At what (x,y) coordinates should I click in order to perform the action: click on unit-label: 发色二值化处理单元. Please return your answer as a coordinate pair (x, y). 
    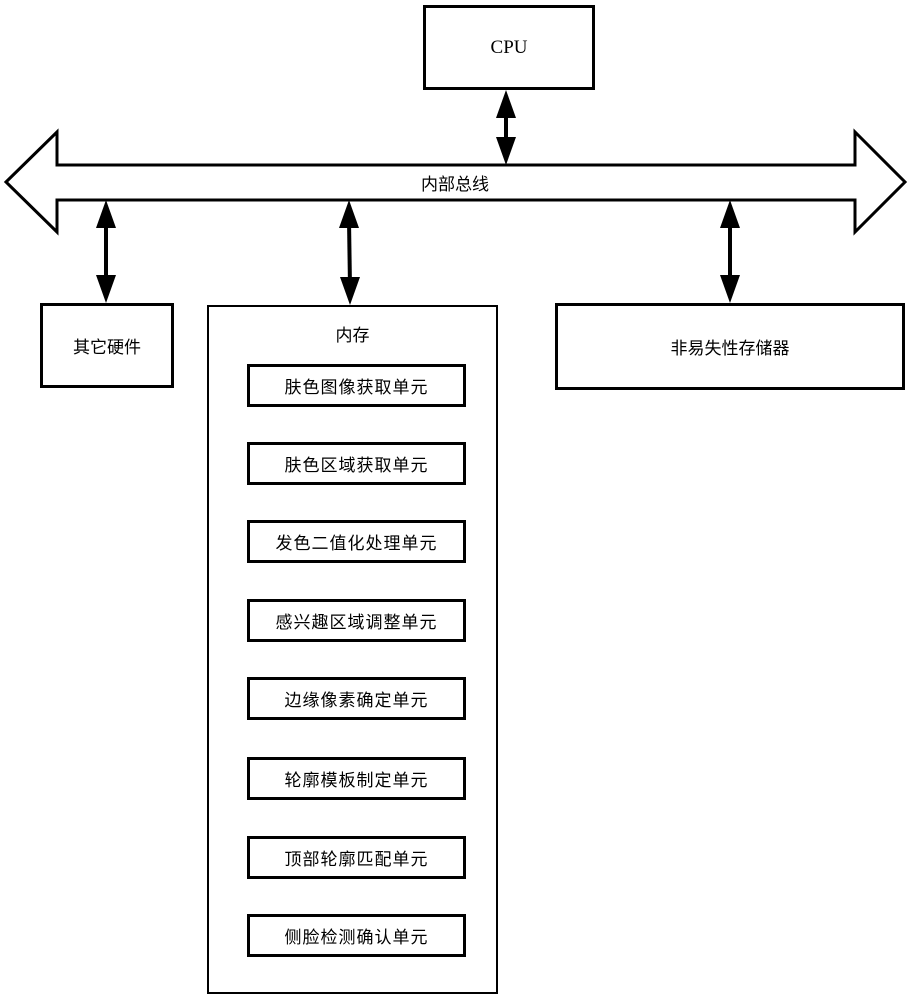
    Looking at the image, I should click on (356, 544).